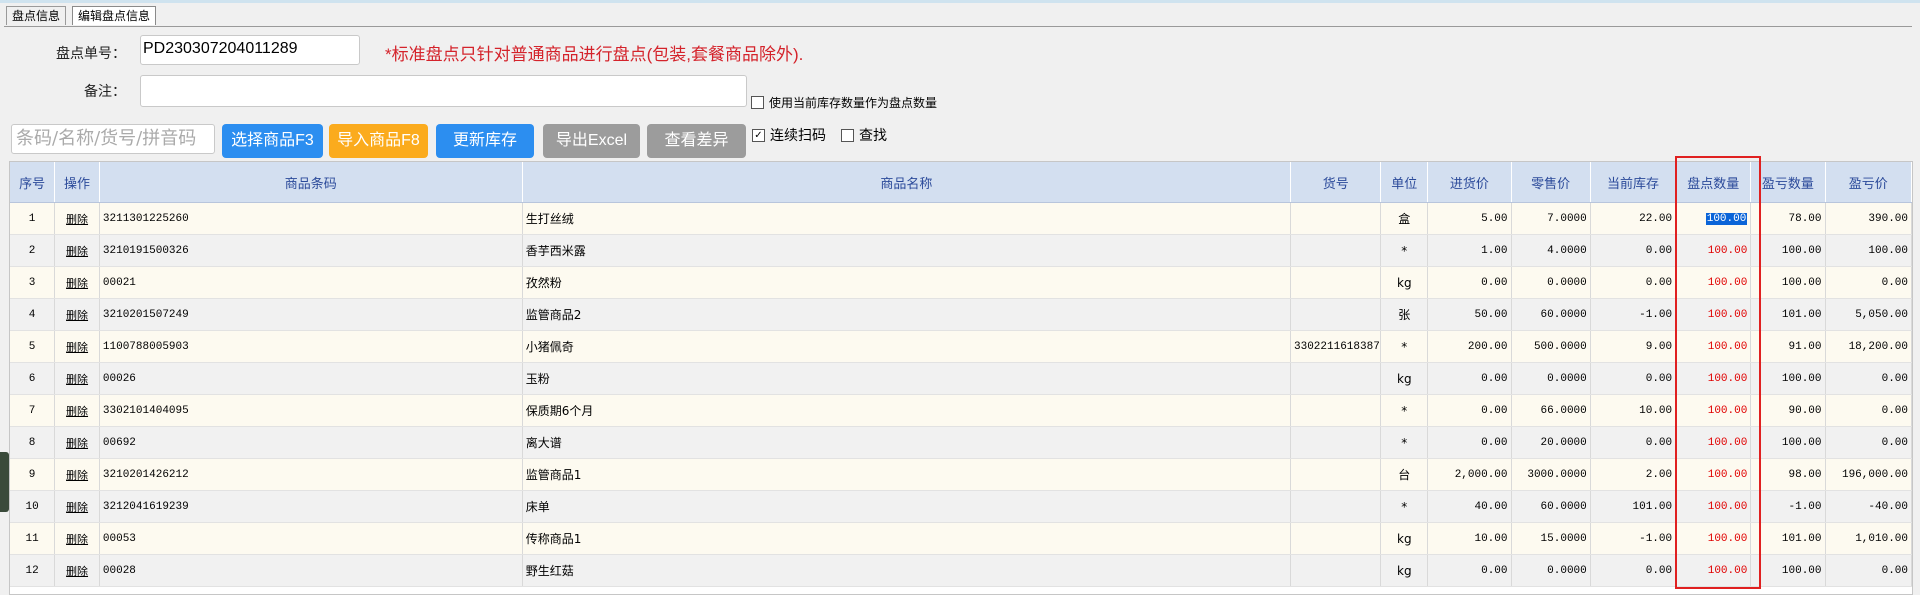 Image resolution: width=1920 pixels, height=595 pixels. Describe the element at coordinates (907, 410) in the screenshot. I see `cell-product-name: 保质期6个月` at that location.